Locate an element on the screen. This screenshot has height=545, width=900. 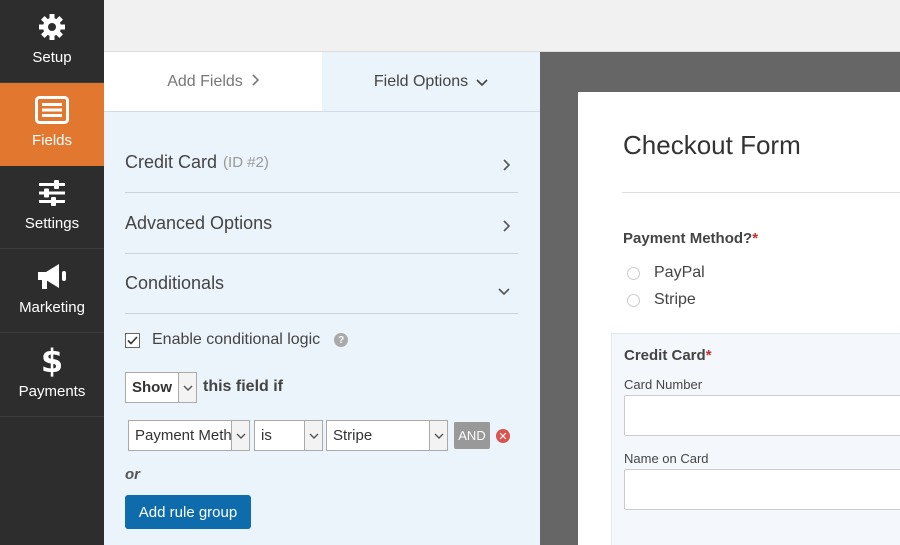
sliders-icon is located at coordinates (52, 193).